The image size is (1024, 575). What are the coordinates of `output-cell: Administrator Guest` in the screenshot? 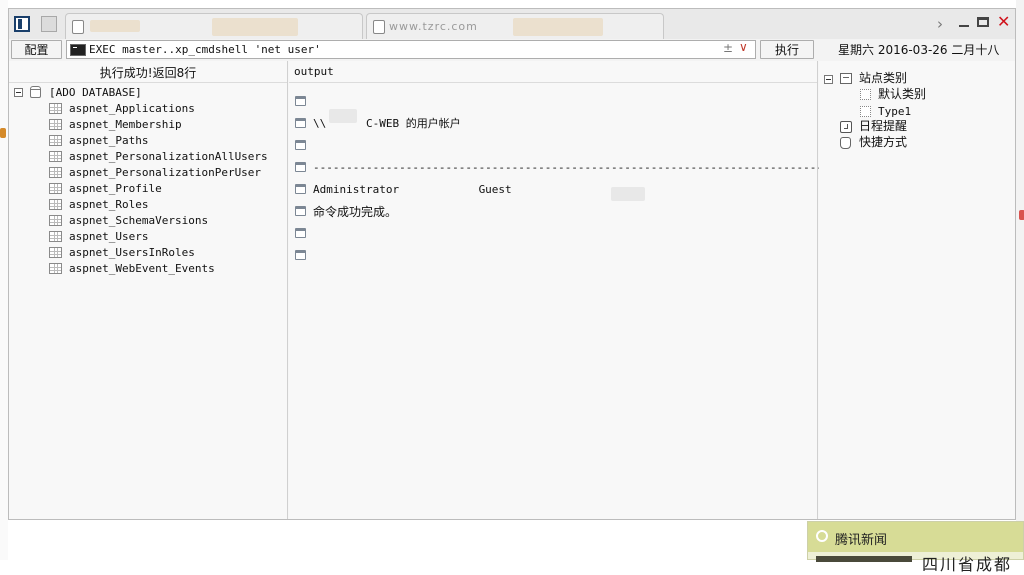 It's located at (412, 189).